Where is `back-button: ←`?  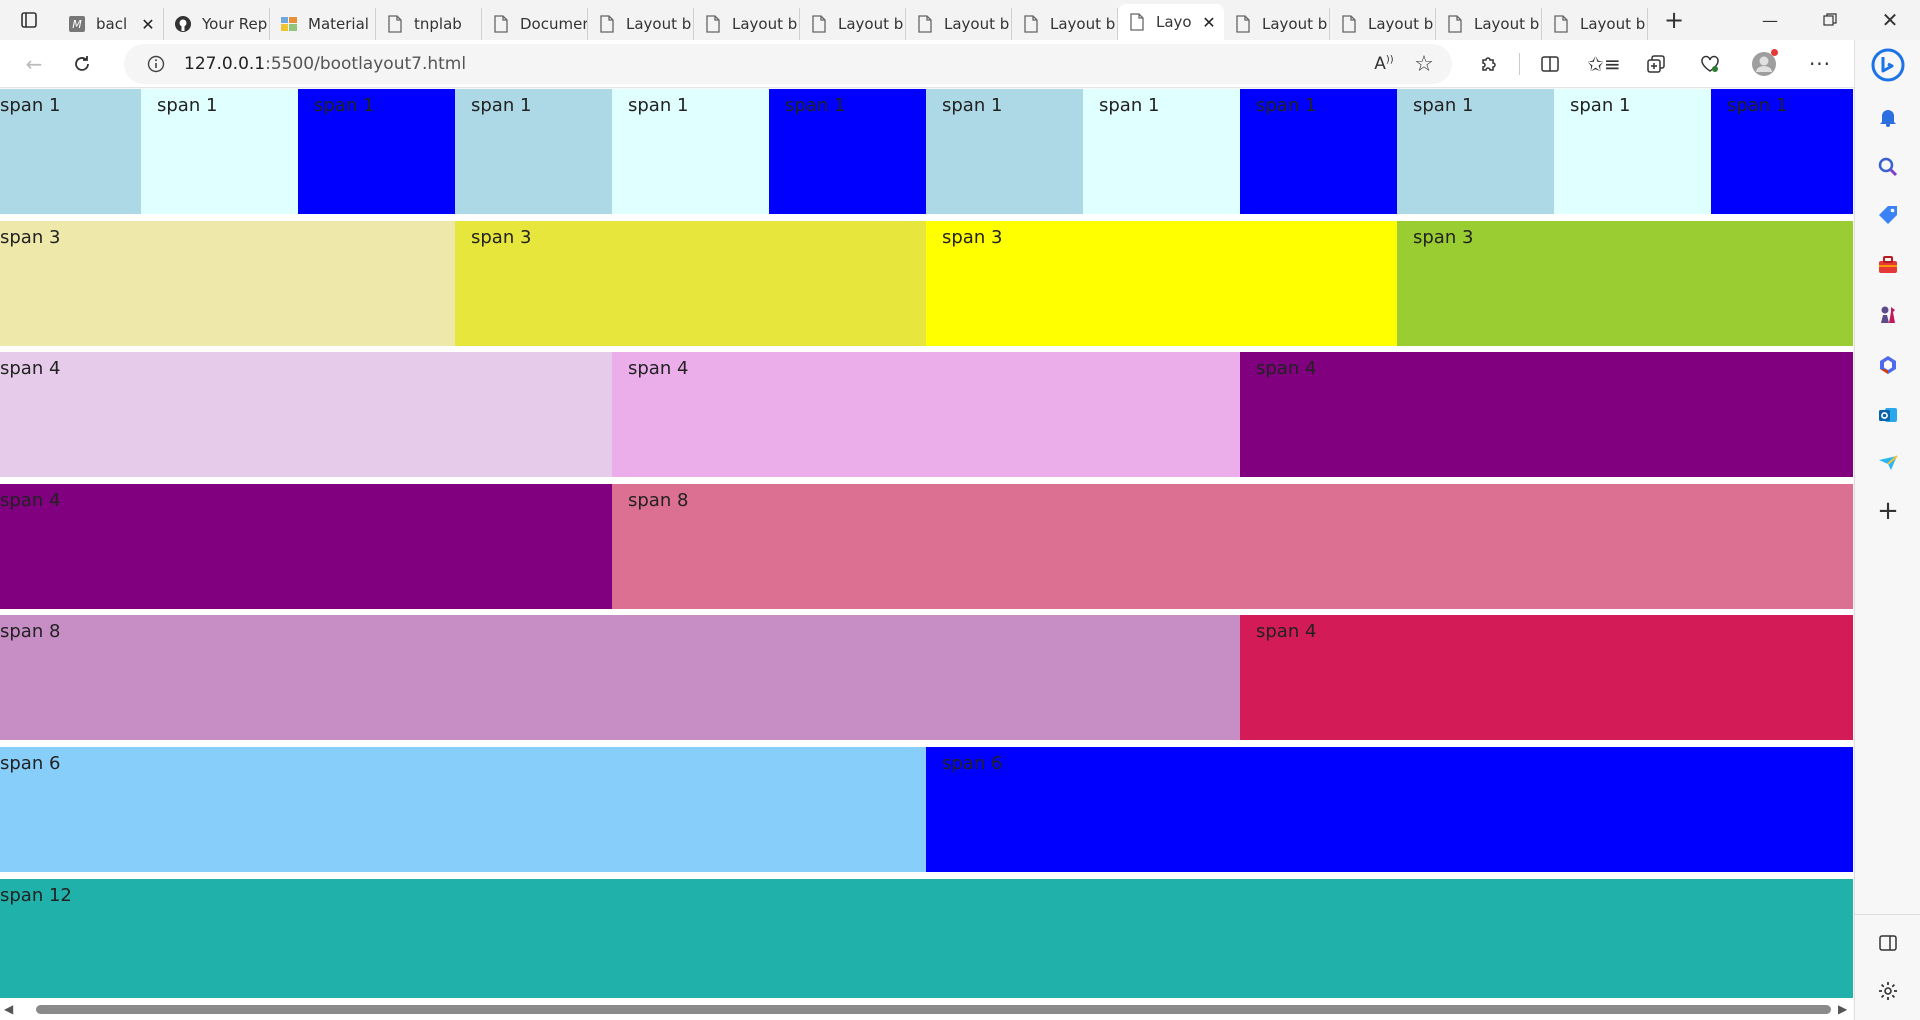
back-button: ← is located at coordinates (34, 64).